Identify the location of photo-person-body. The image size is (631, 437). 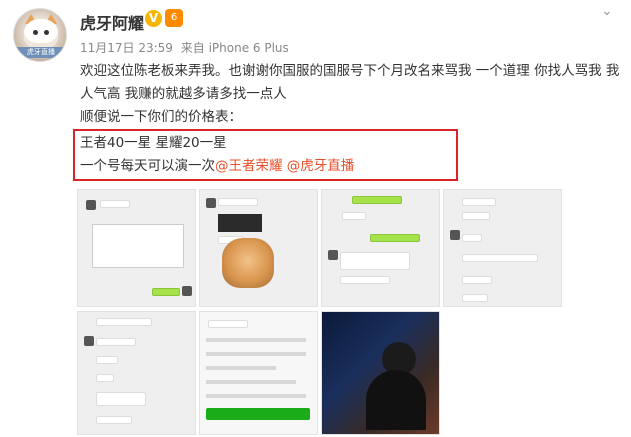
(396, 400).